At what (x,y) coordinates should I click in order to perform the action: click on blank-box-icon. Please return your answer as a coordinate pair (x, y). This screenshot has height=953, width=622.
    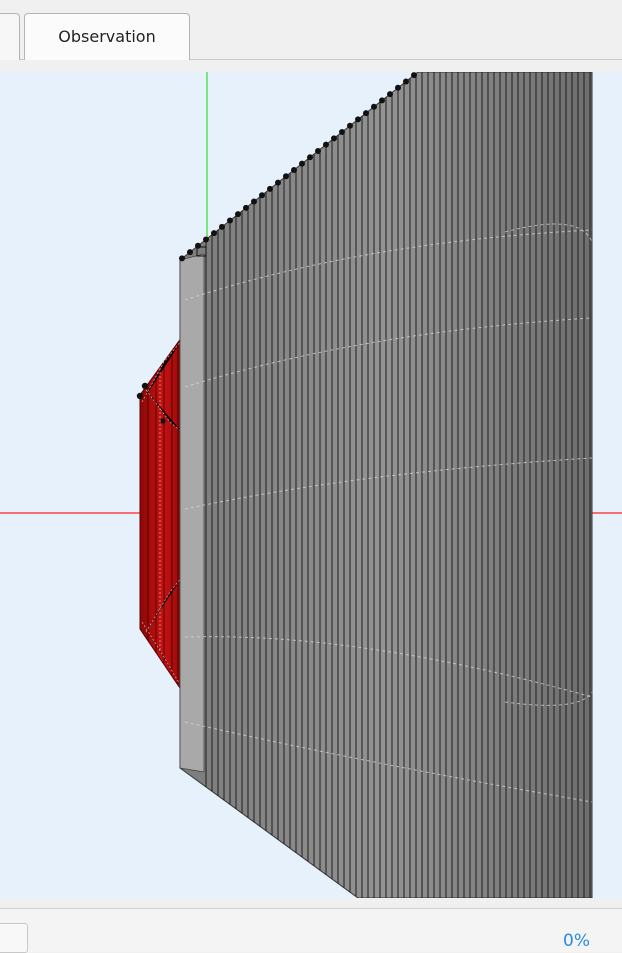
    Looking at the image, I should click on (14, 938).